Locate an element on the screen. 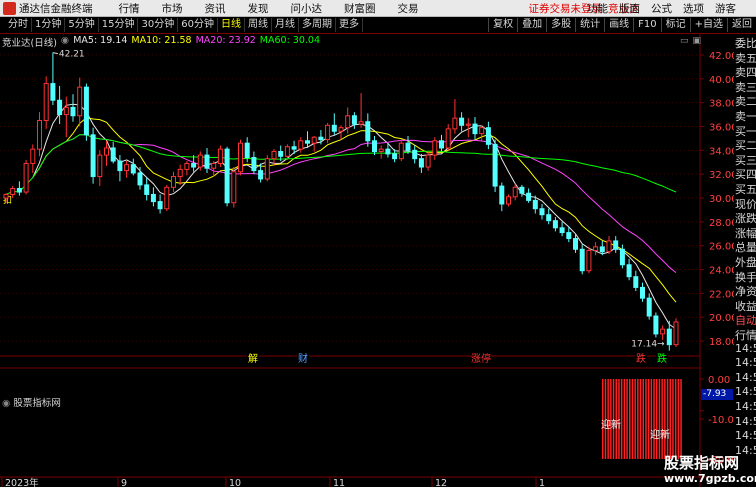  period-monthly: 月线 is located at coordinates (285, 25).